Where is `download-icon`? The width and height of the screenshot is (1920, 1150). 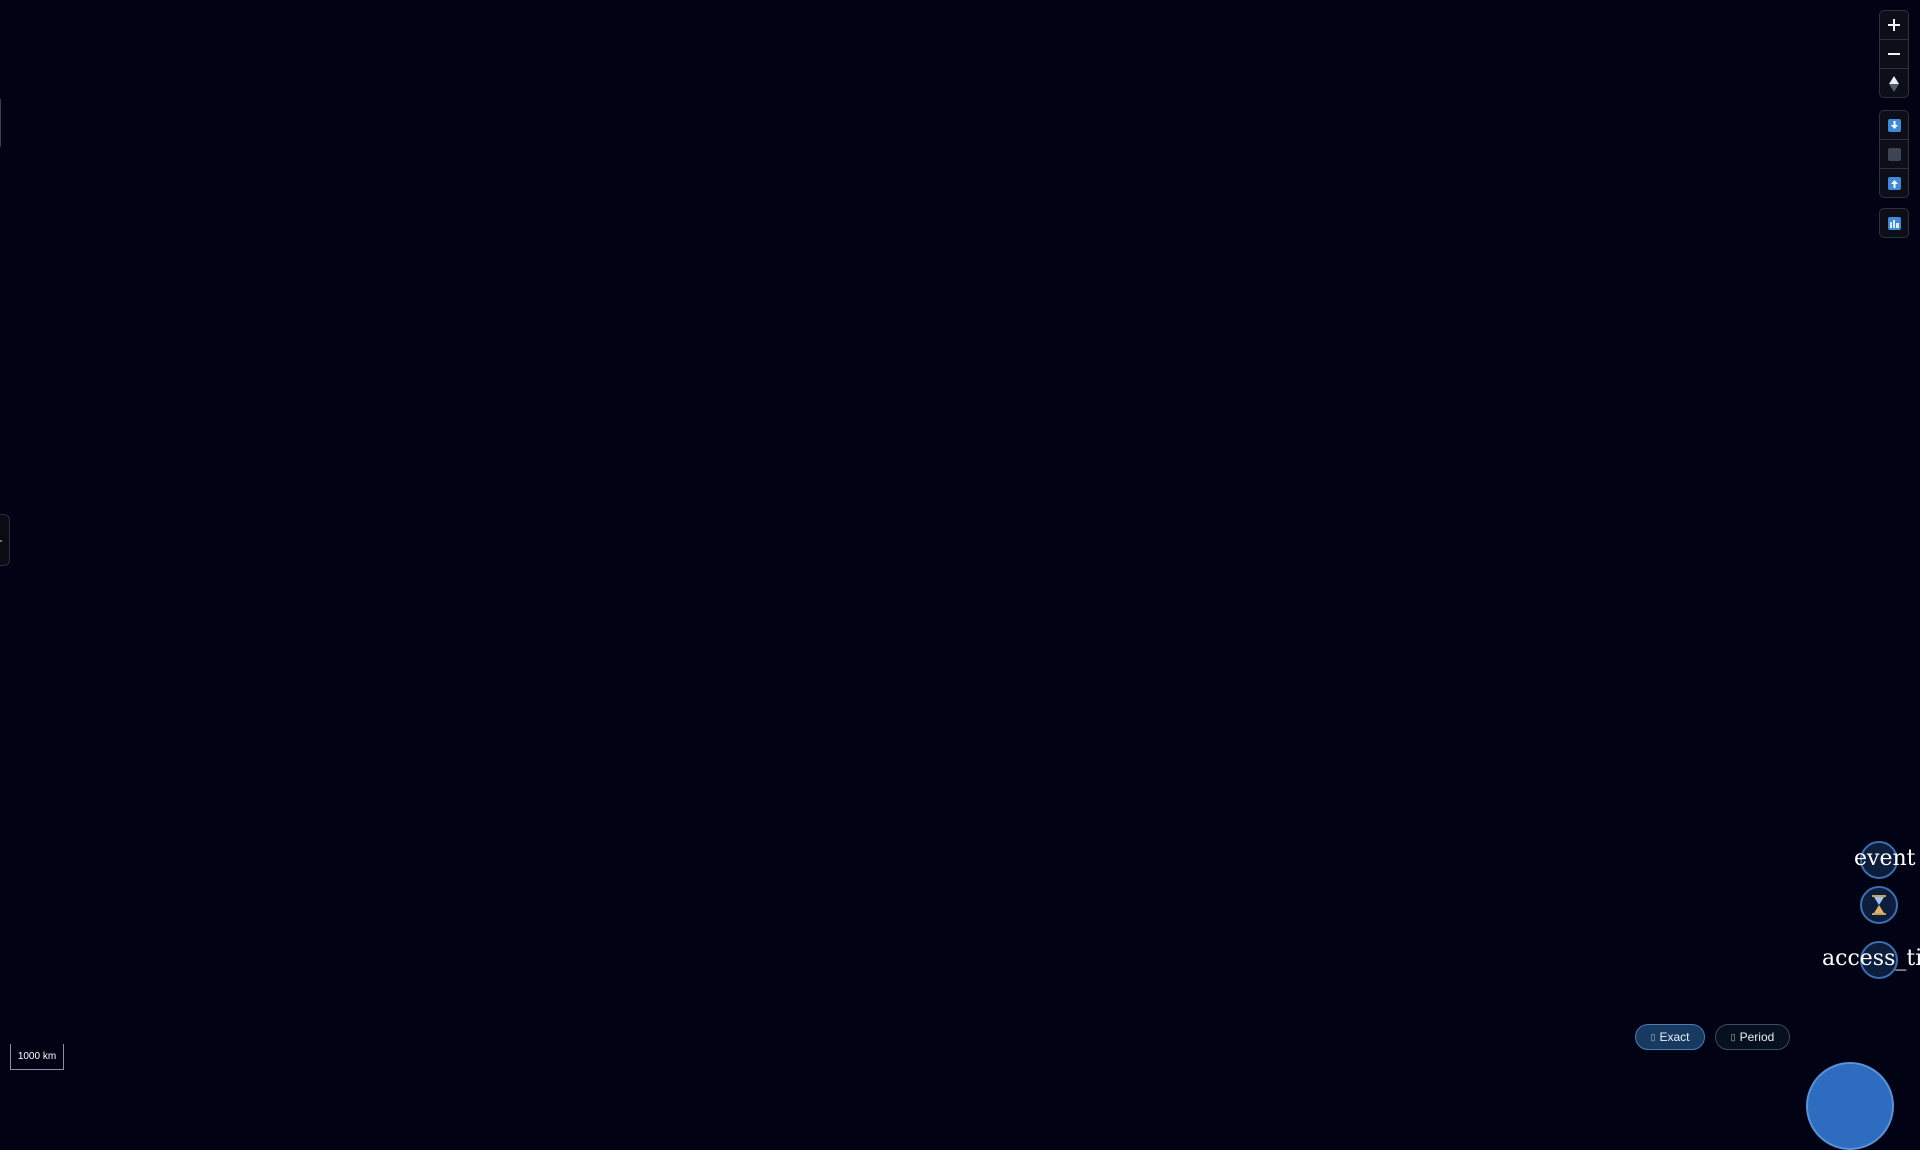 download-icon is located at coordinates (1894, 125).